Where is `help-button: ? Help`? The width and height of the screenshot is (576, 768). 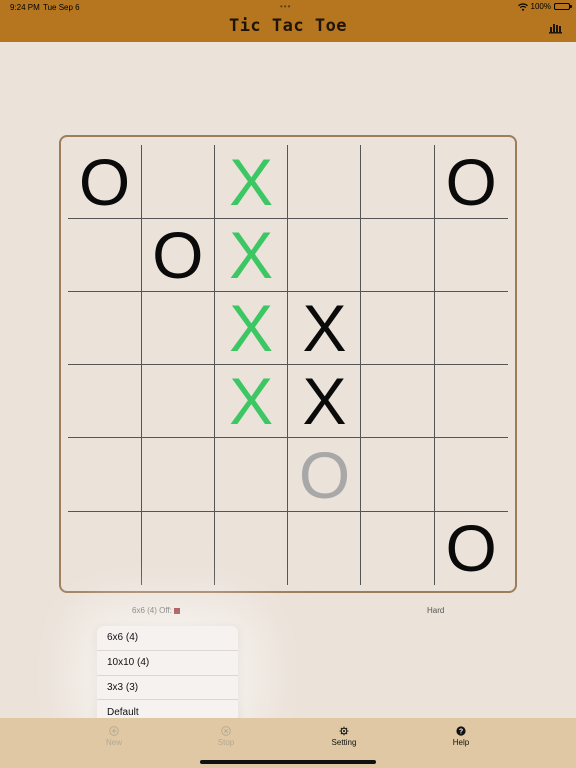
help-button: ? Help is located at coordinates (461, 736).